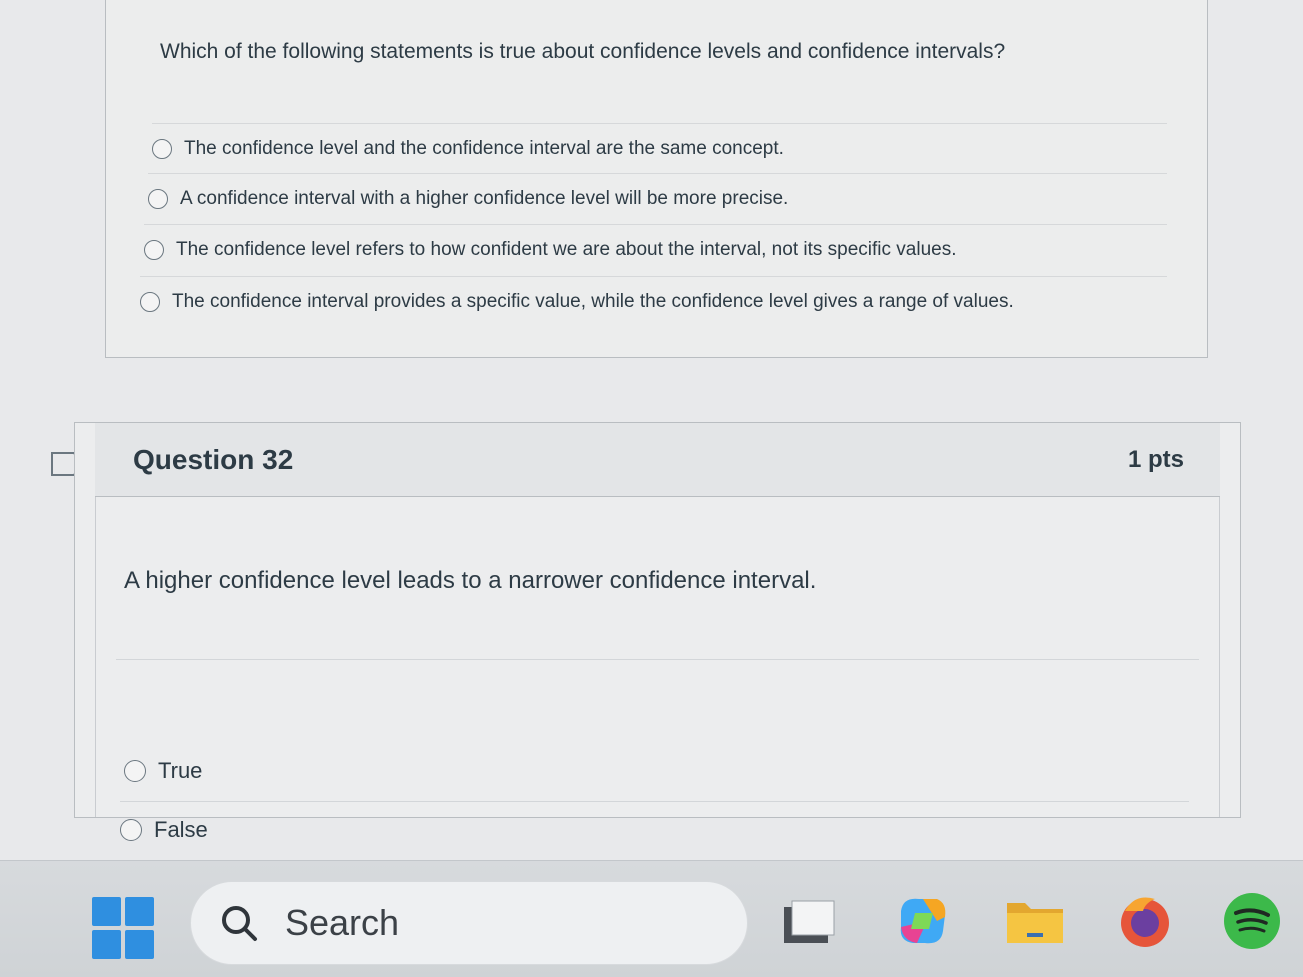  Describe the element at coordinates (654, 829) in the screenshot. I see `answer-option-false: False` at that location.